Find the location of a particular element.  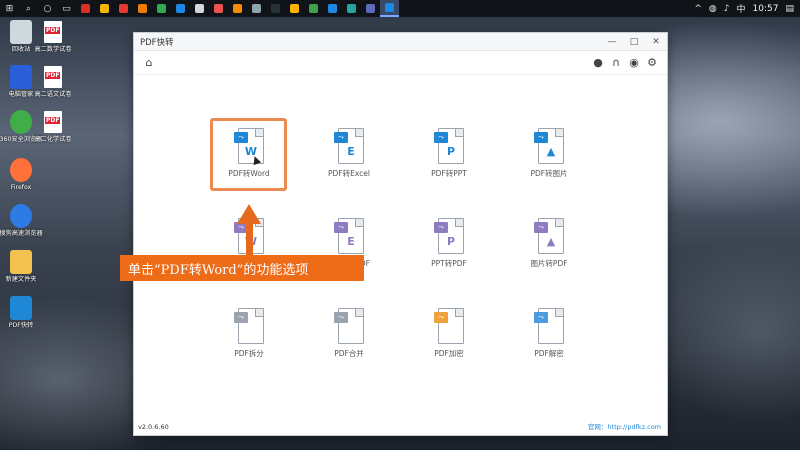

close-button: ✕ is located at coordinates (656, 42).